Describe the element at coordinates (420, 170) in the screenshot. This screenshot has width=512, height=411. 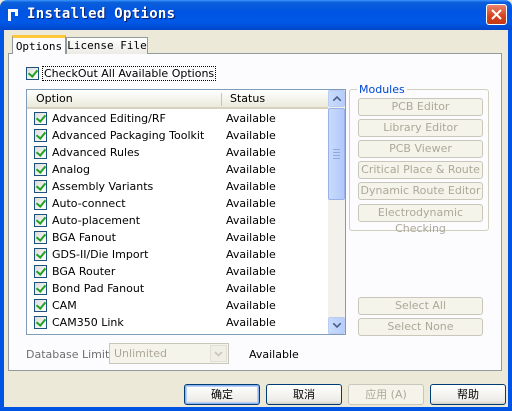
I see `critical-place-route-button: Critical Place & Route` at that location.